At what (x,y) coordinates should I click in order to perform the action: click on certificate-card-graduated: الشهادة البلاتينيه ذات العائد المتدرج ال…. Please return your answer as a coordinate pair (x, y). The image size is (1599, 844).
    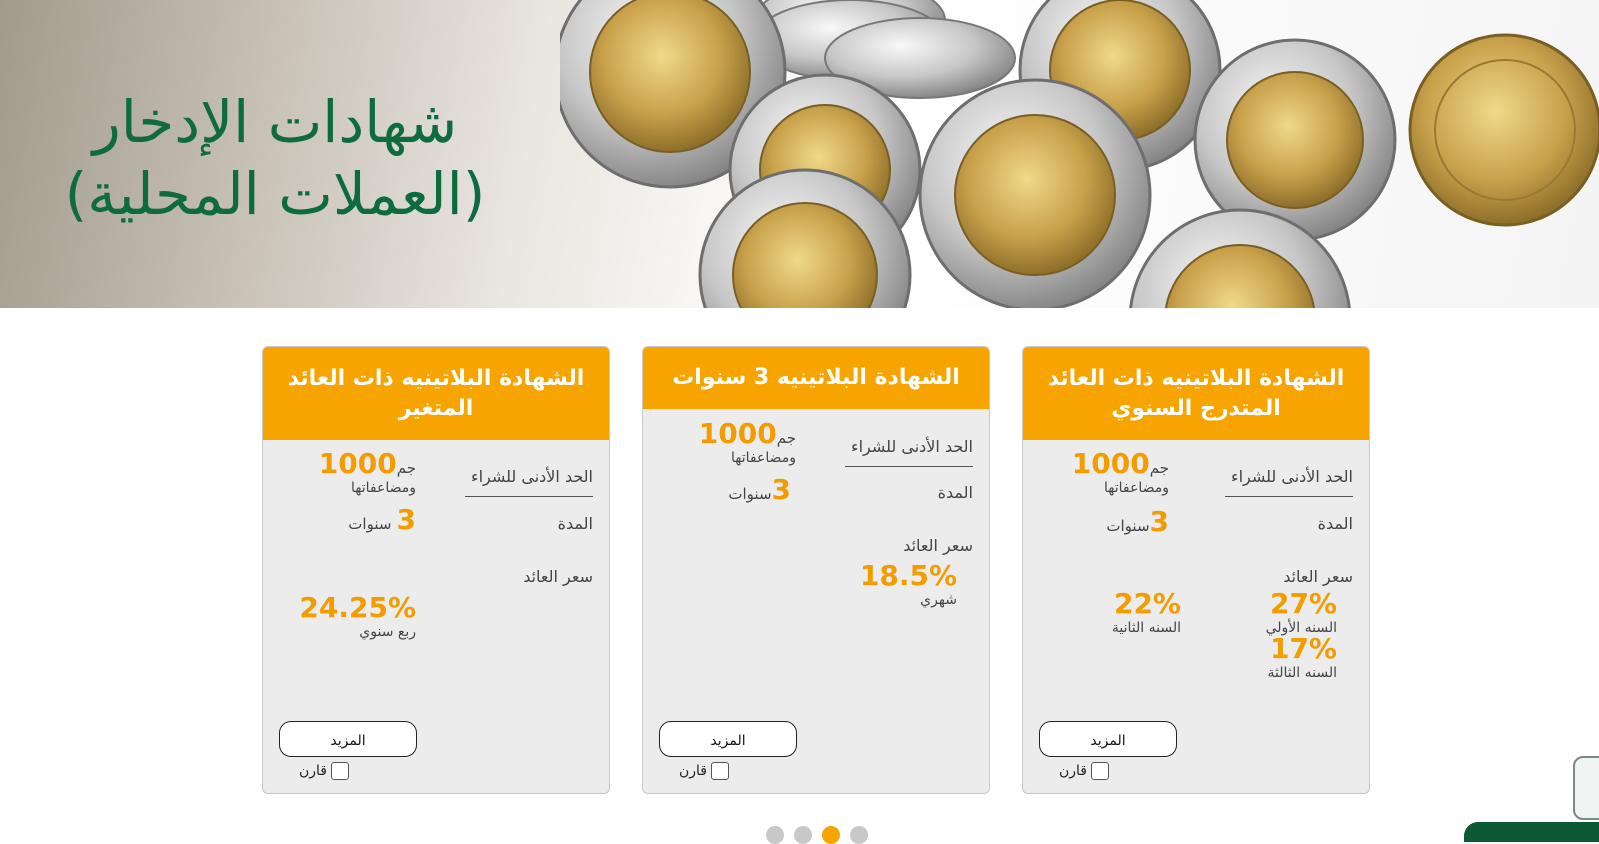
    Looking at the image, I should click on (1196, 570).